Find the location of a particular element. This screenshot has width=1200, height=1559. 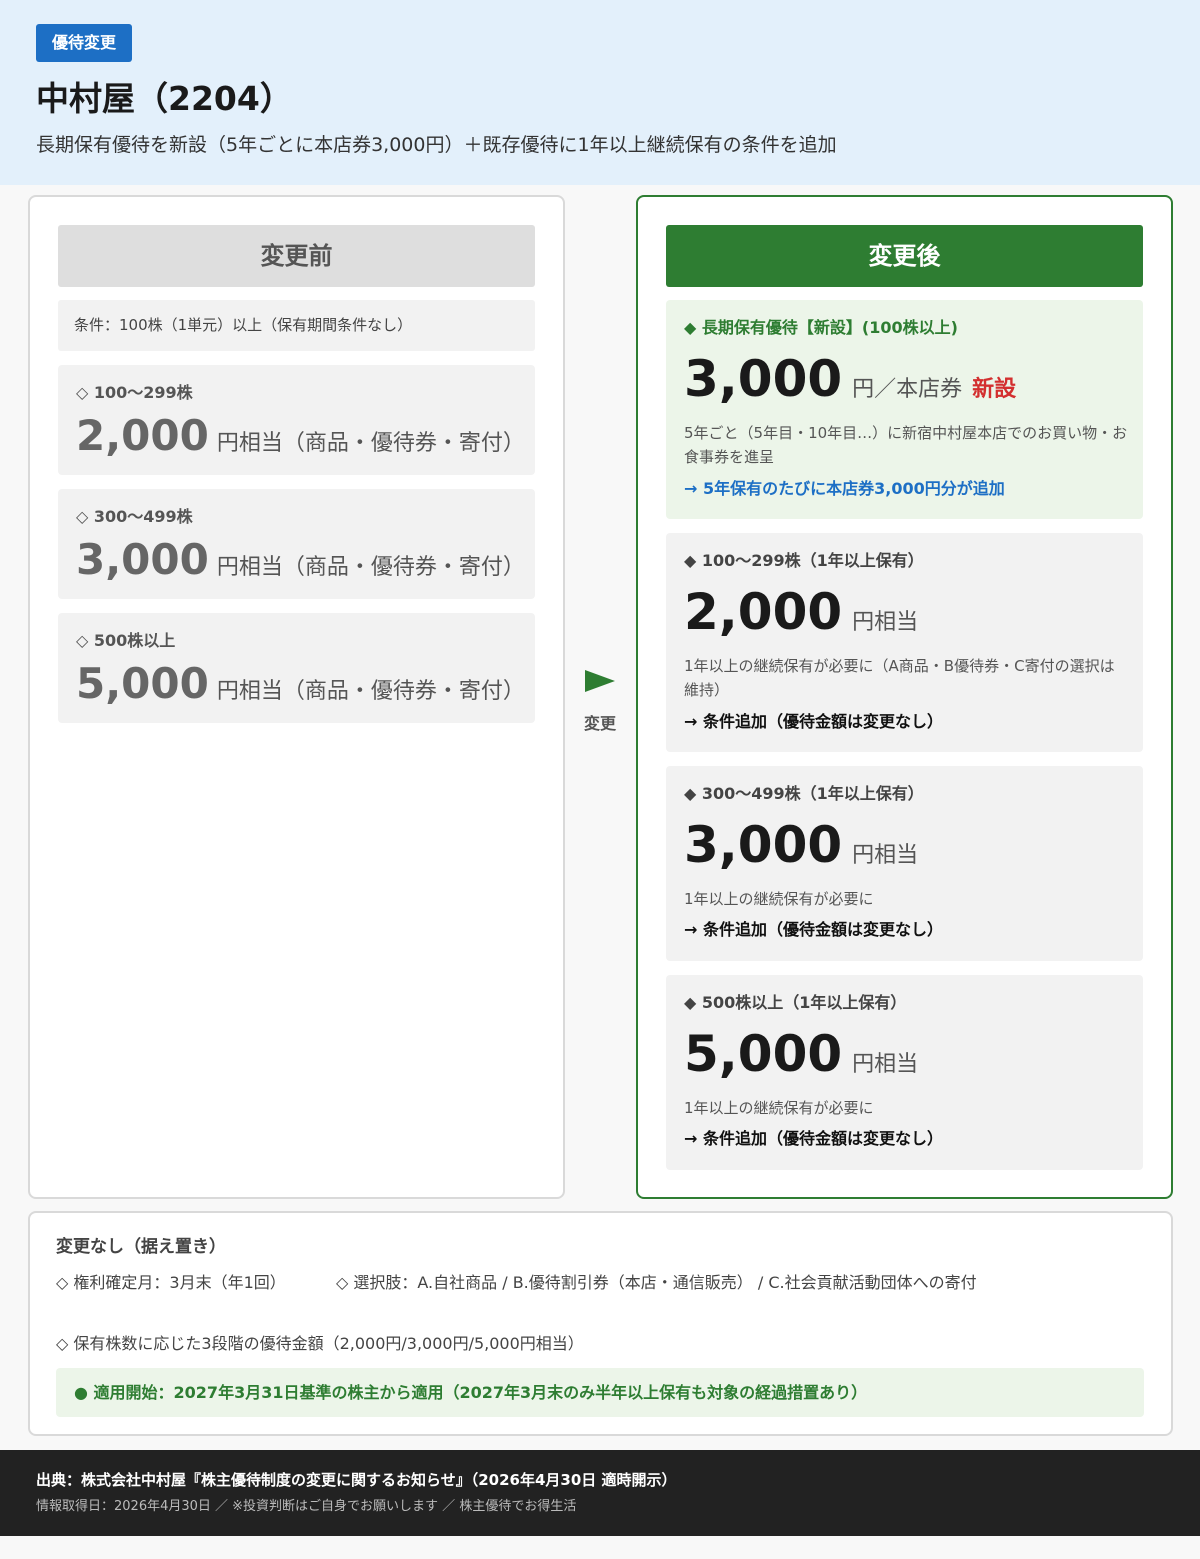

before-tier-500: ◇ 500株以上 5,000 円相当（商品・優待券・寄付） is located at coordinates (296, 668).